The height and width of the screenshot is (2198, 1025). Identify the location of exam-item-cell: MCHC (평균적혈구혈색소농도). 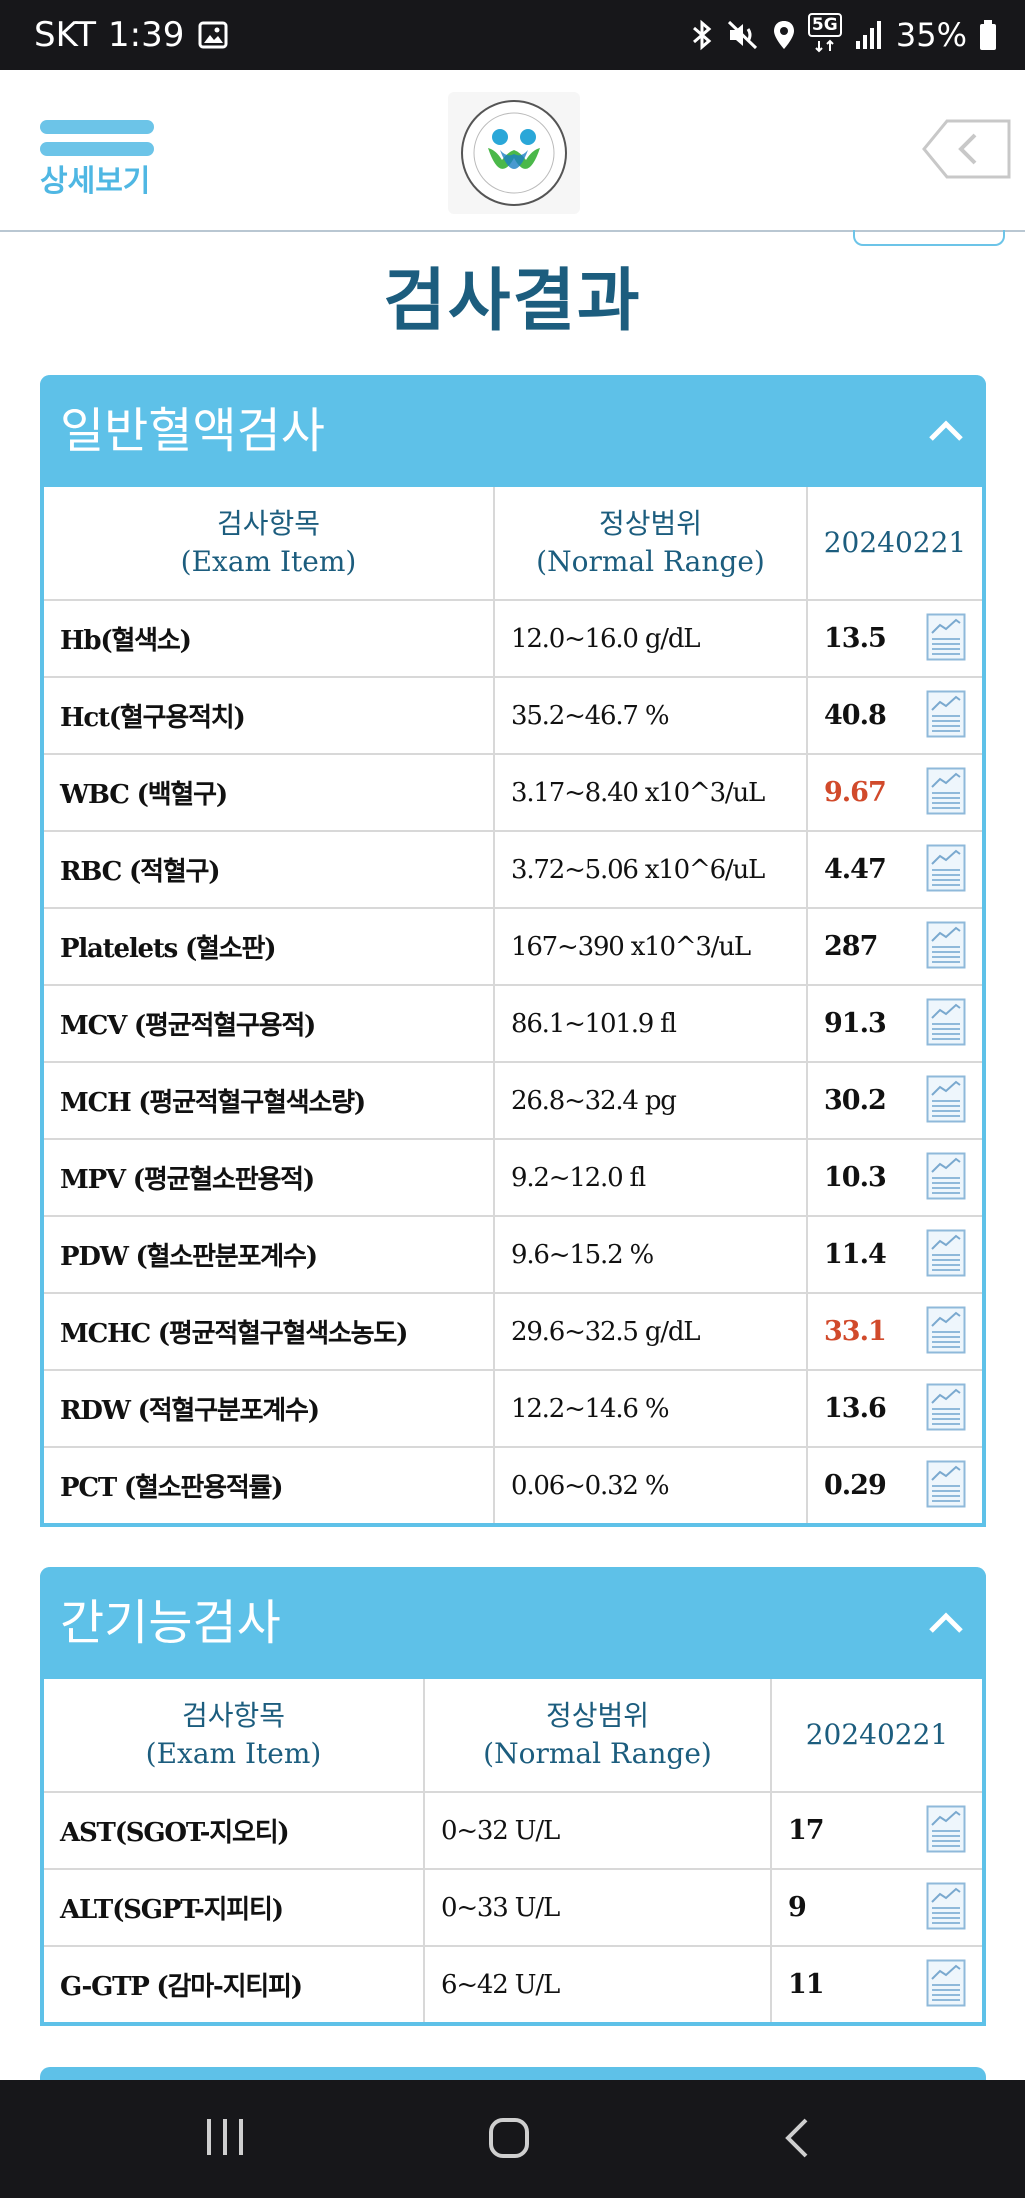
(269, 1331).